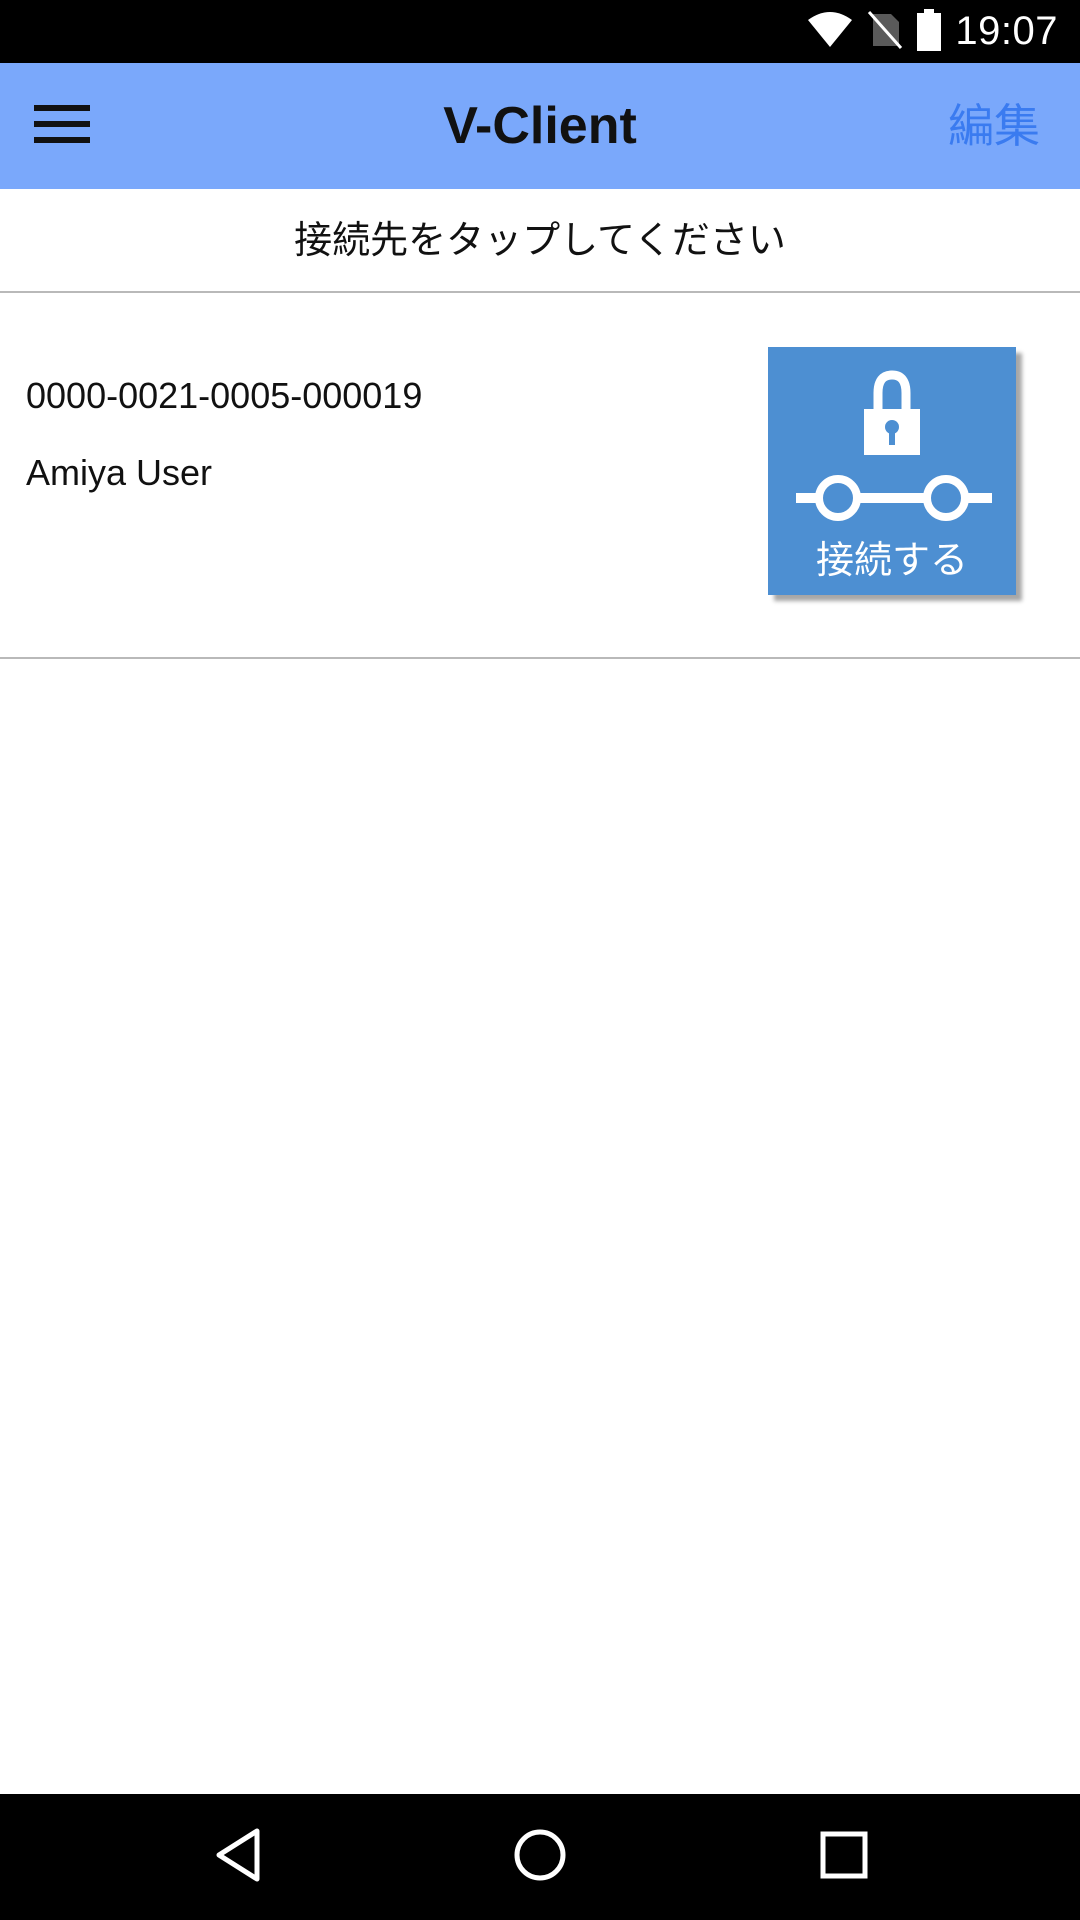 The image size is (1080, 1920). Describe the element at coordinates (891, 560) in the screenshot. I see `connect-label: 接続する` at that location.